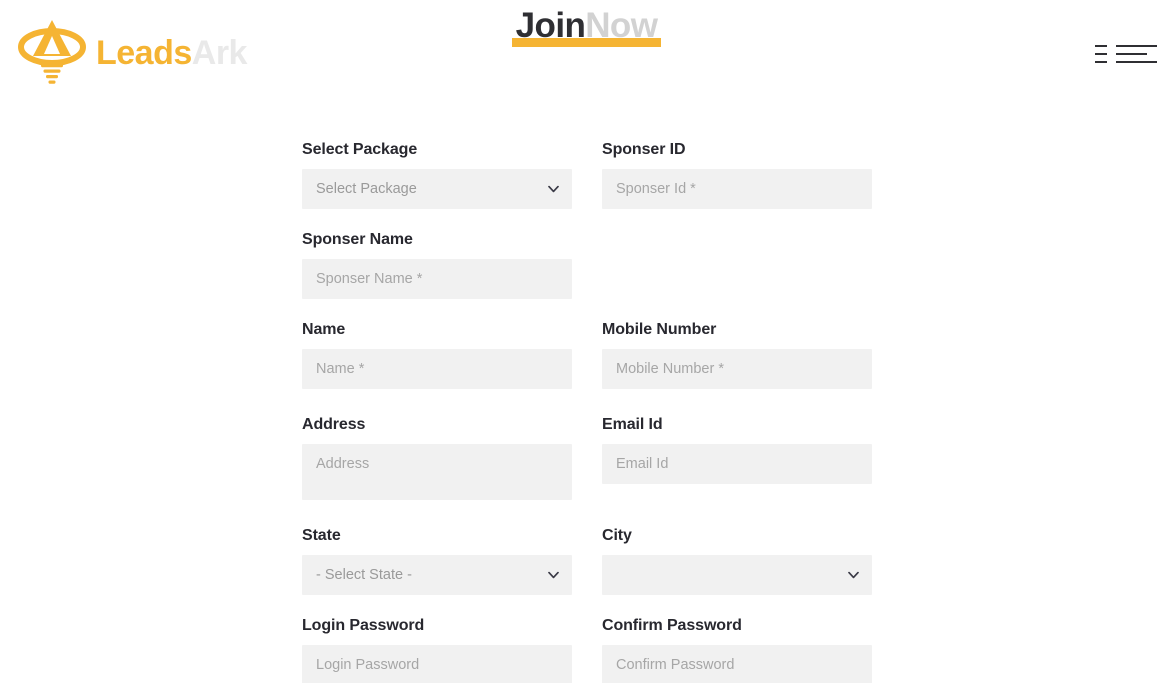 This screenshot has height=683, width=1173. What do you see at coordinates (587, 457) in the screenshot?
I see `form-row: Address Email Id` at bounding box center [587, 457].